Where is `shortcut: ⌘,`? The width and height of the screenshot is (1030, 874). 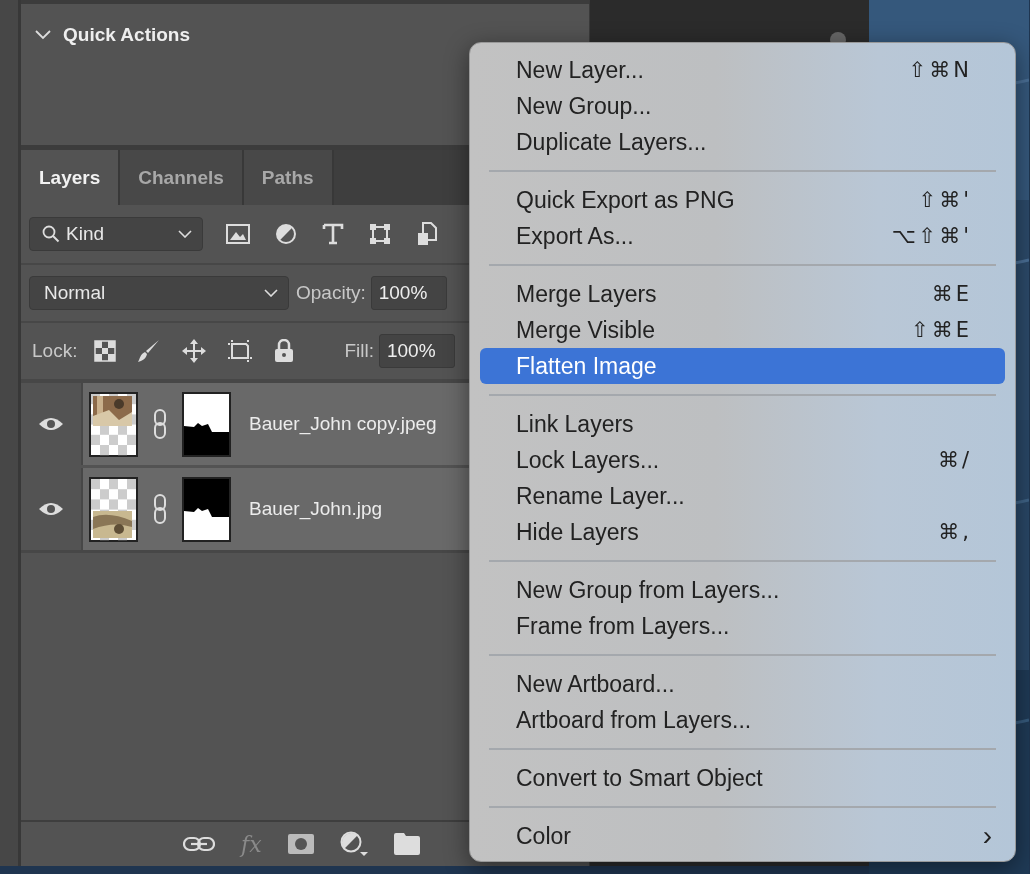 shortcut: ⌘, is located at coordinates (955, 532).